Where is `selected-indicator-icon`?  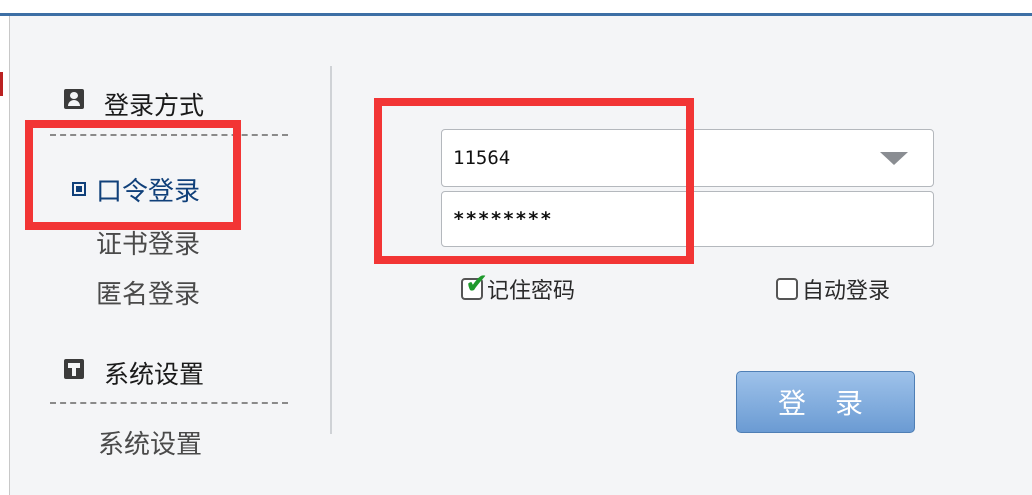
selected-indicator-icon is located at coordinates (79, 189).